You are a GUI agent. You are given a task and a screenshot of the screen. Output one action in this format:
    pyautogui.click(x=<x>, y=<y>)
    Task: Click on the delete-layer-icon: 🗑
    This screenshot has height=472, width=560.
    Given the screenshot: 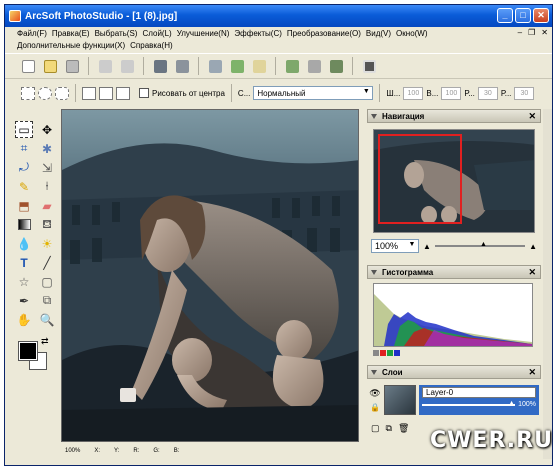 What is the action you would take?
    pyautogui.click(x=403, y=428)
    